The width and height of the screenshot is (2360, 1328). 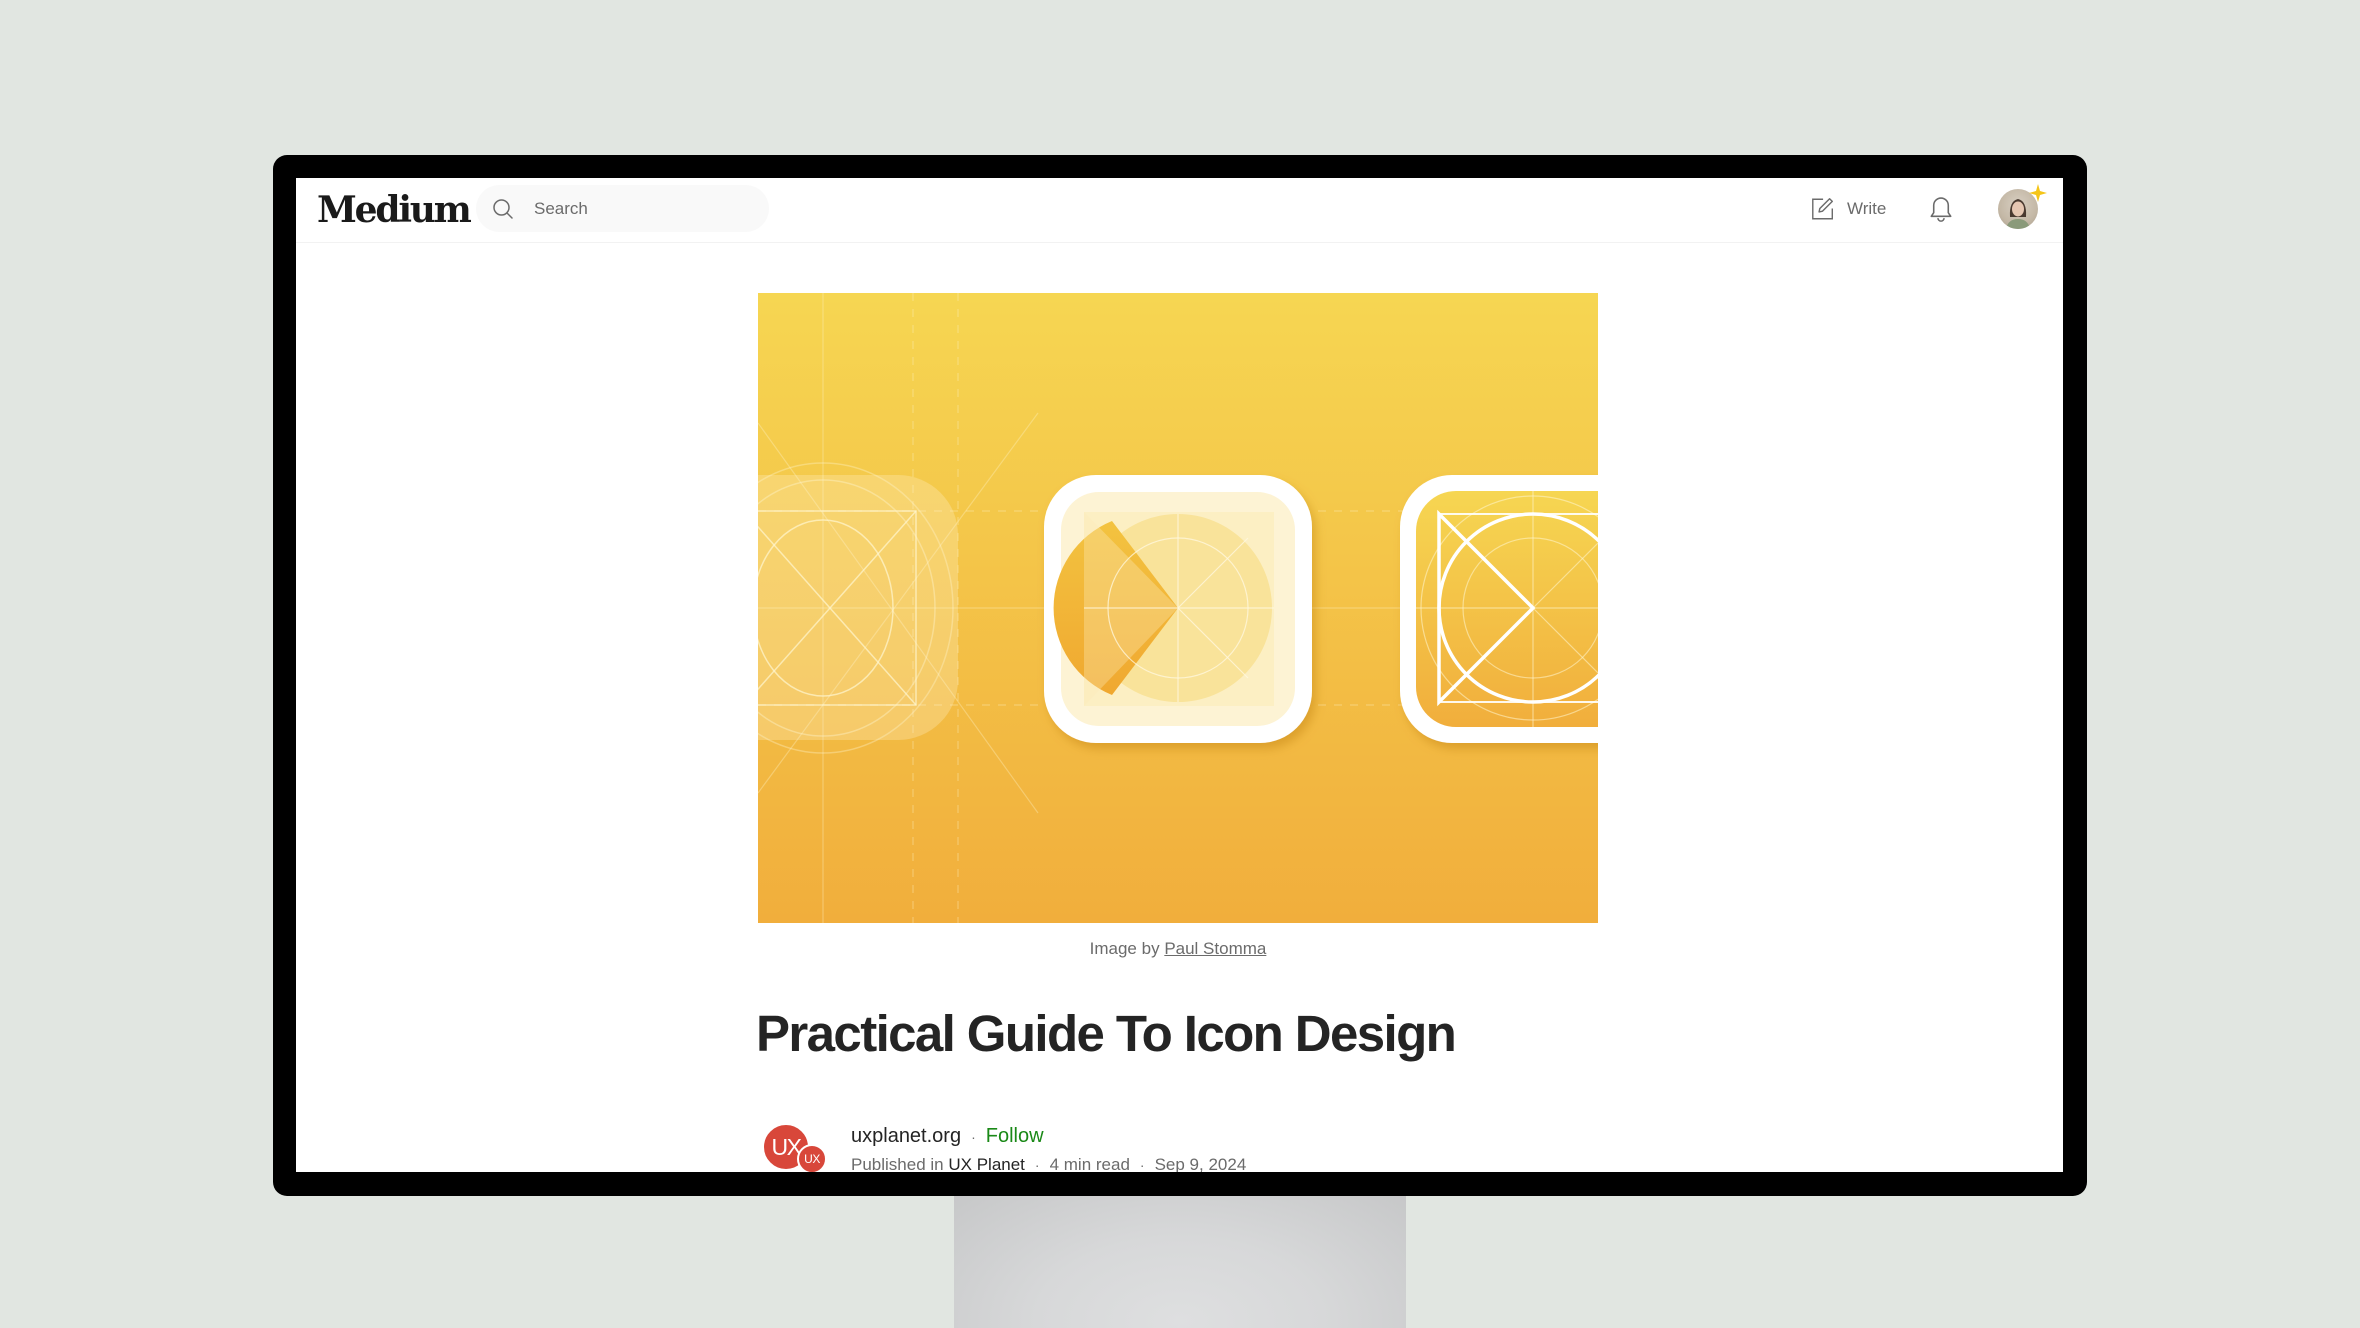 What do you see at coordinates (1941, 209) in the screenshot?
I see `bell-icon` at bounding box center [1941, 209].